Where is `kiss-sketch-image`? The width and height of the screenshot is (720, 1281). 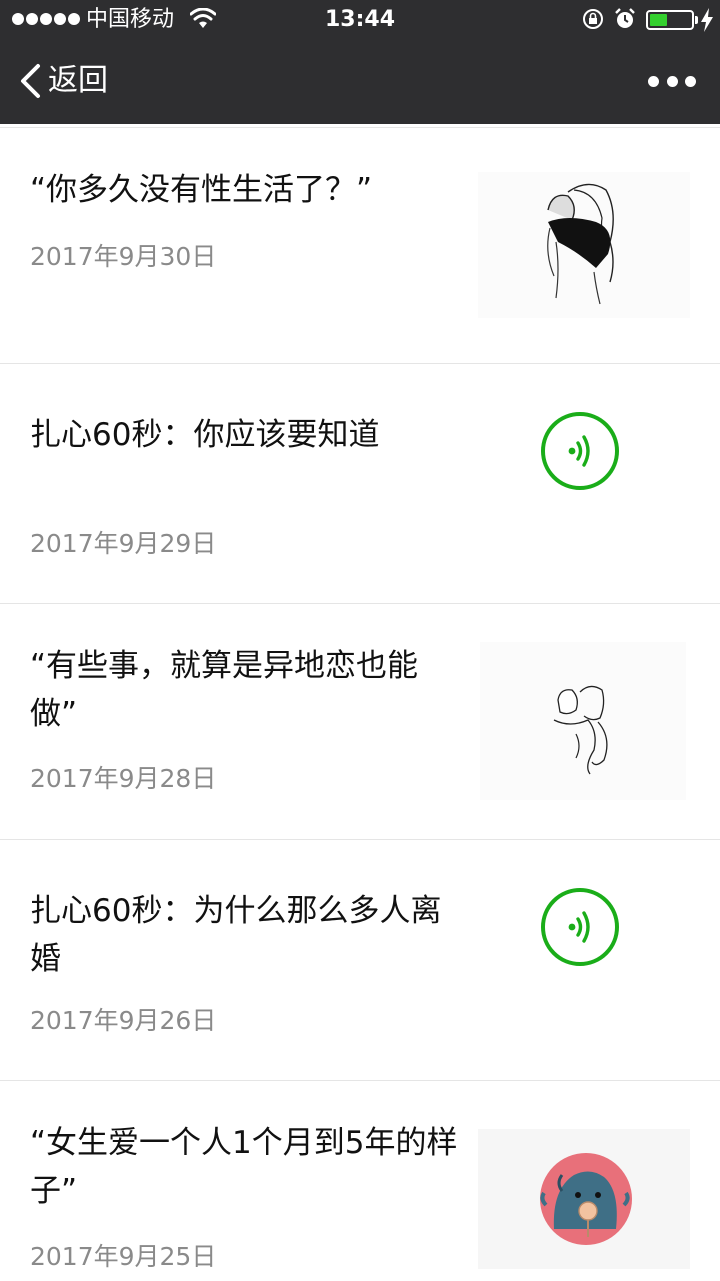 kiss-sketch-image is located at coordinates (580, 730).